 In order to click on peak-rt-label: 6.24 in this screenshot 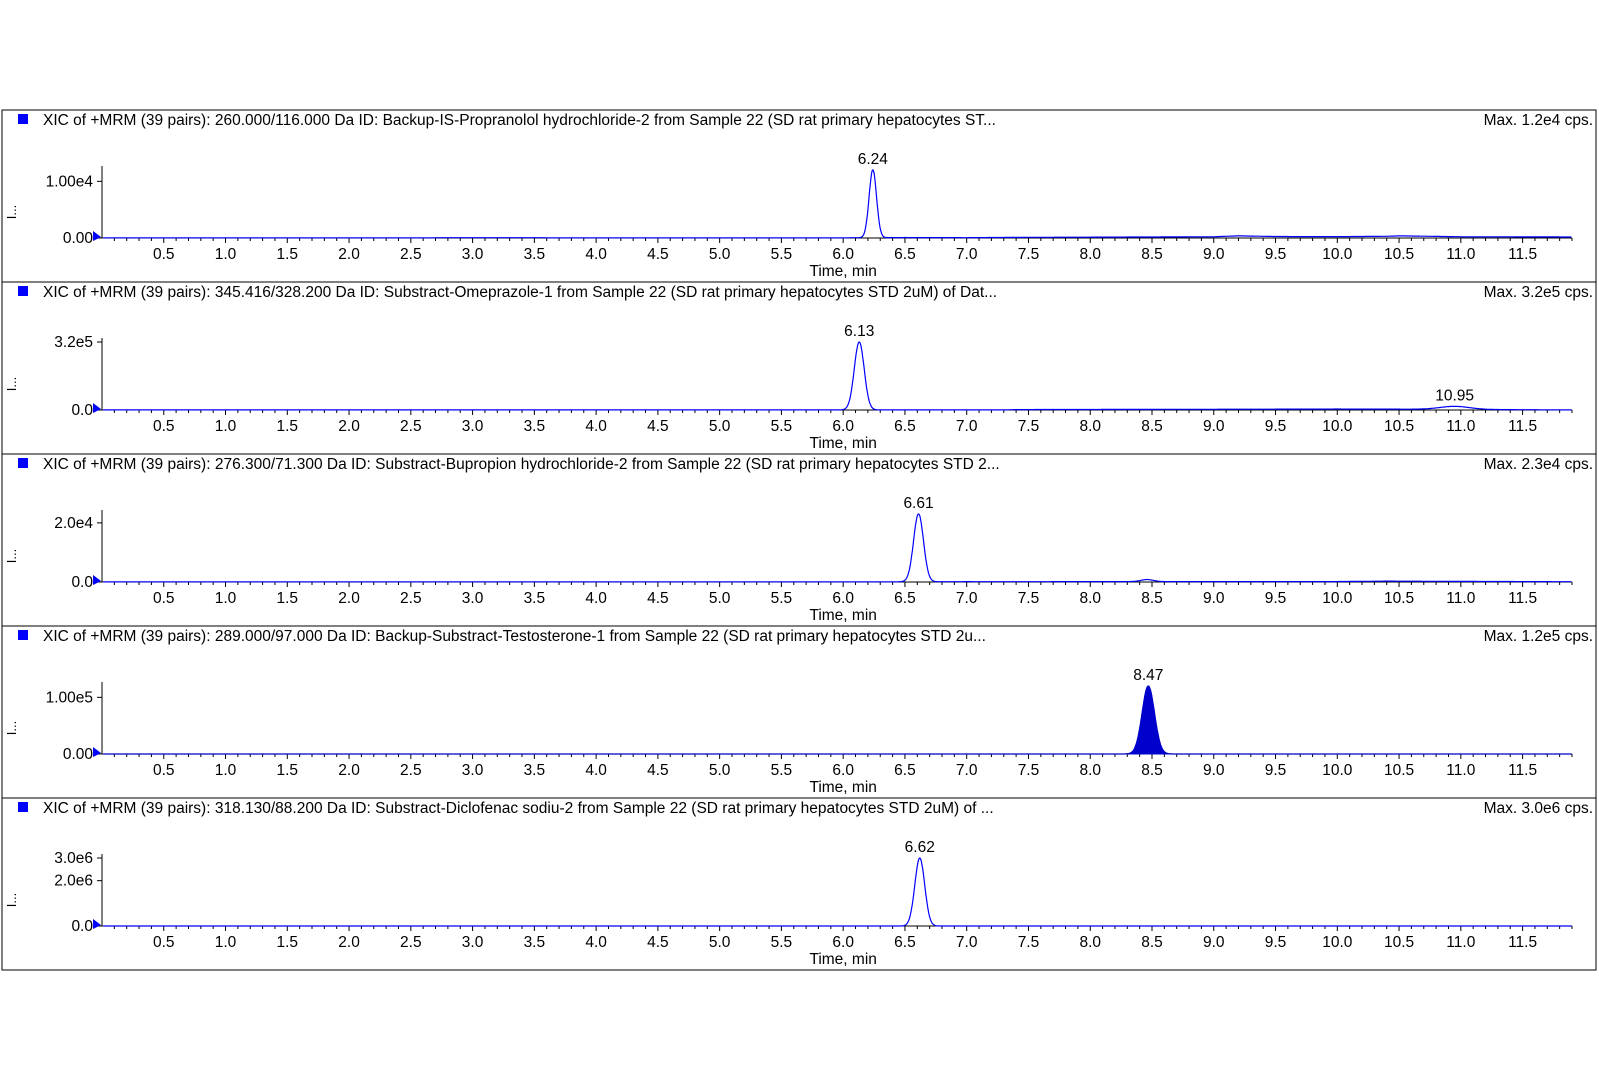, I will do `click(873, 159)`.